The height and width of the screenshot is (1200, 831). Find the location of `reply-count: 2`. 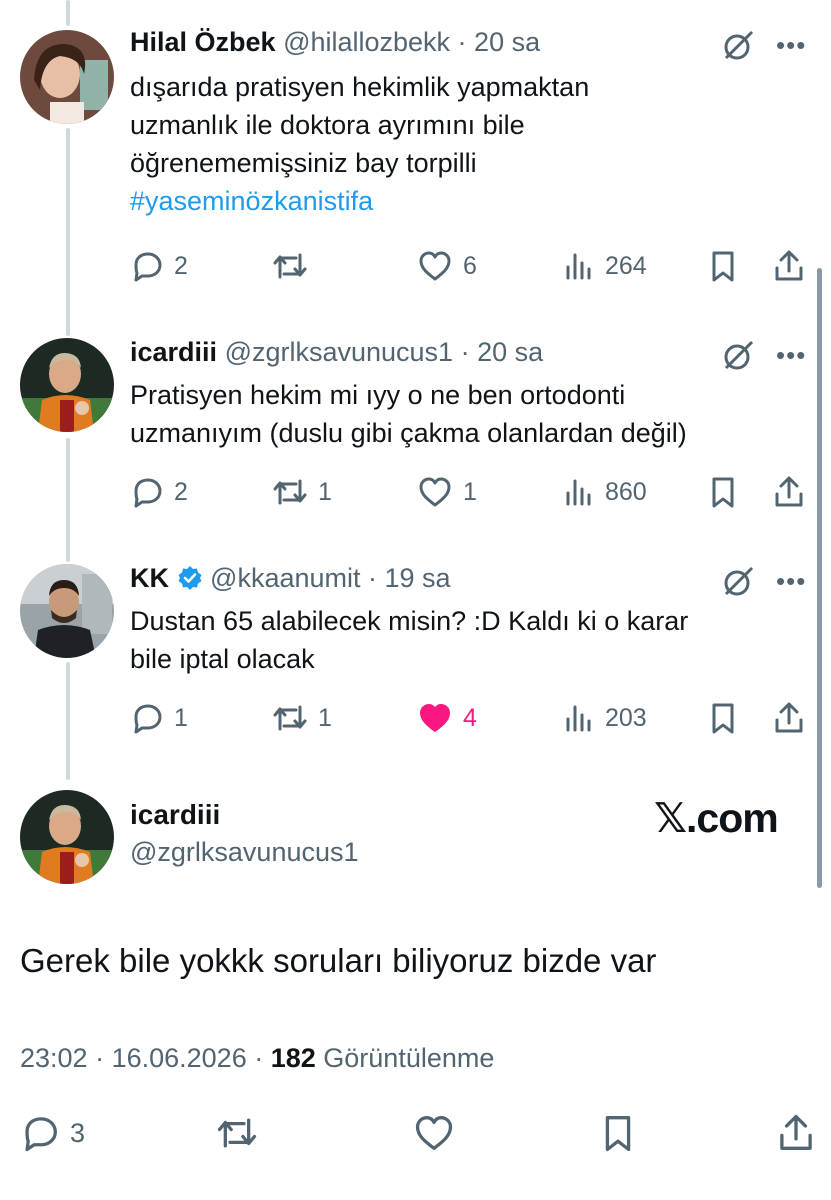

reply-count: 2 is located at coordinates (181, 265).